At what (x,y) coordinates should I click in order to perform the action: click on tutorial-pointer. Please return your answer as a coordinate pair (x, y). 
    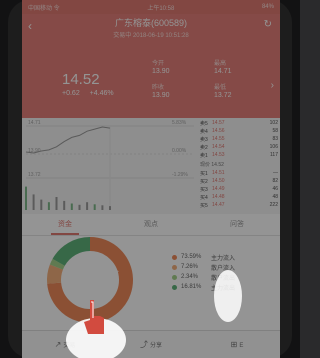
    Looking at the image, I should click on (154, 314).